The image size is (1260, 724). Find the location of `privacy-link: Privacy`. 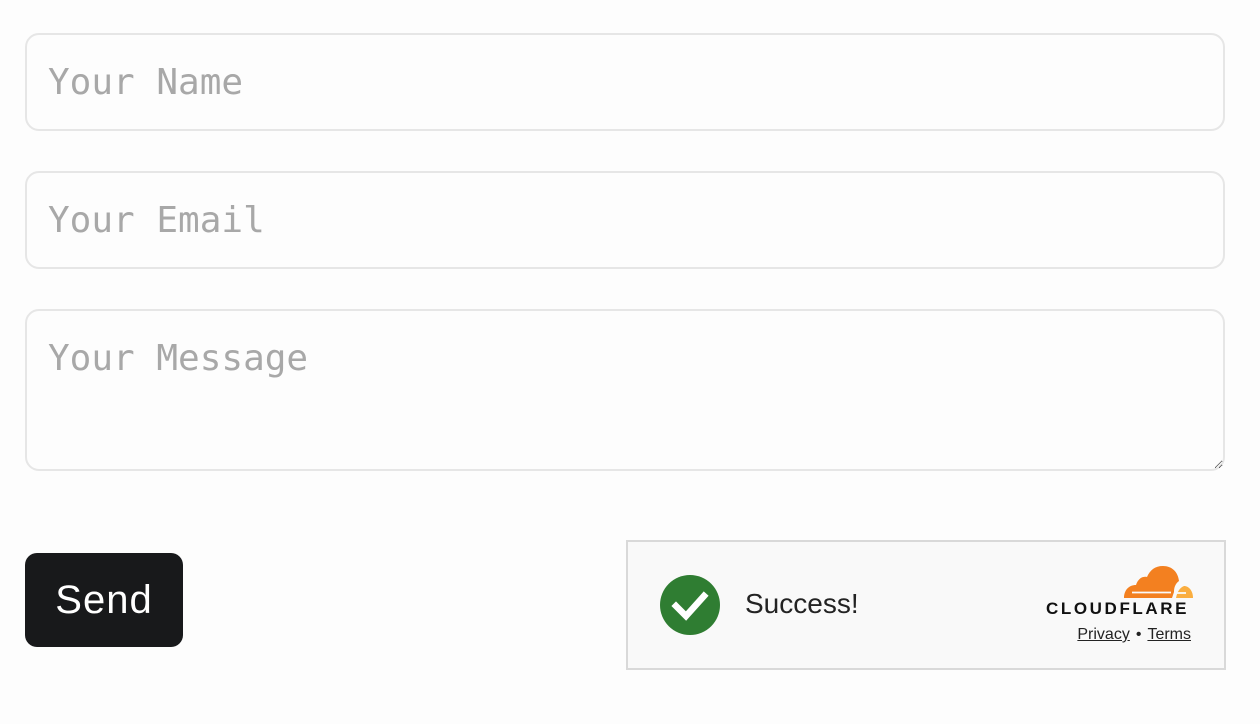

privacy-link: Privacy is located at coordinates (1103, 634).